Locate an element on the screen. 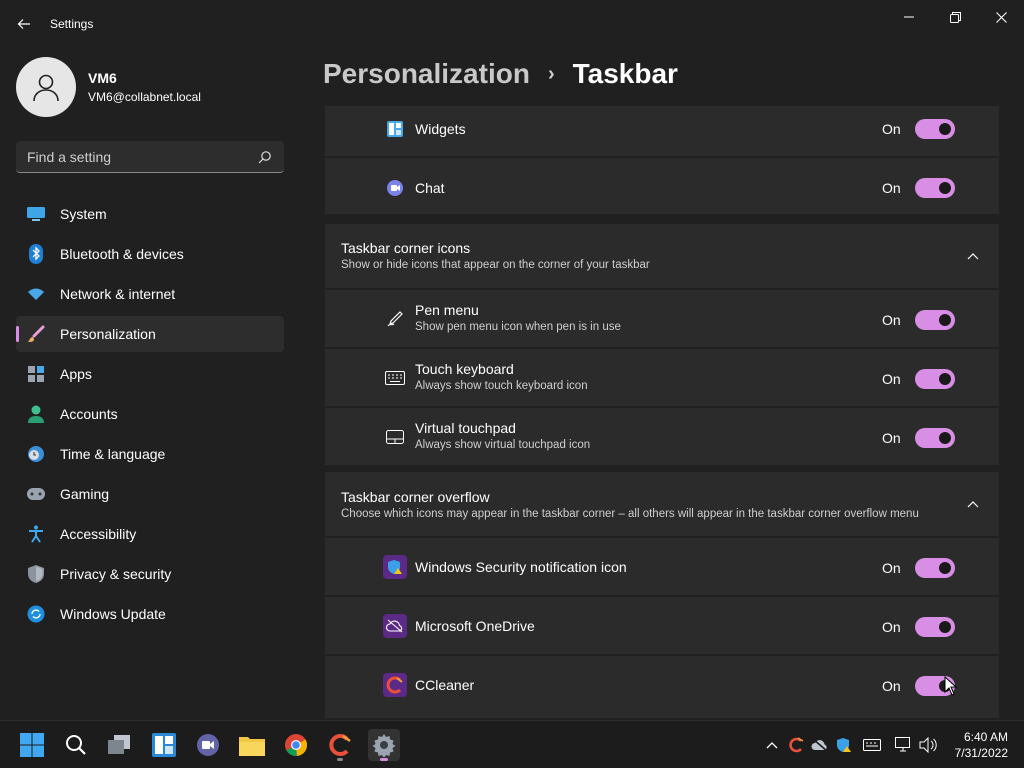 This screenshot has width=1024, height=768. chat-button is located at coordinates (208, 745).